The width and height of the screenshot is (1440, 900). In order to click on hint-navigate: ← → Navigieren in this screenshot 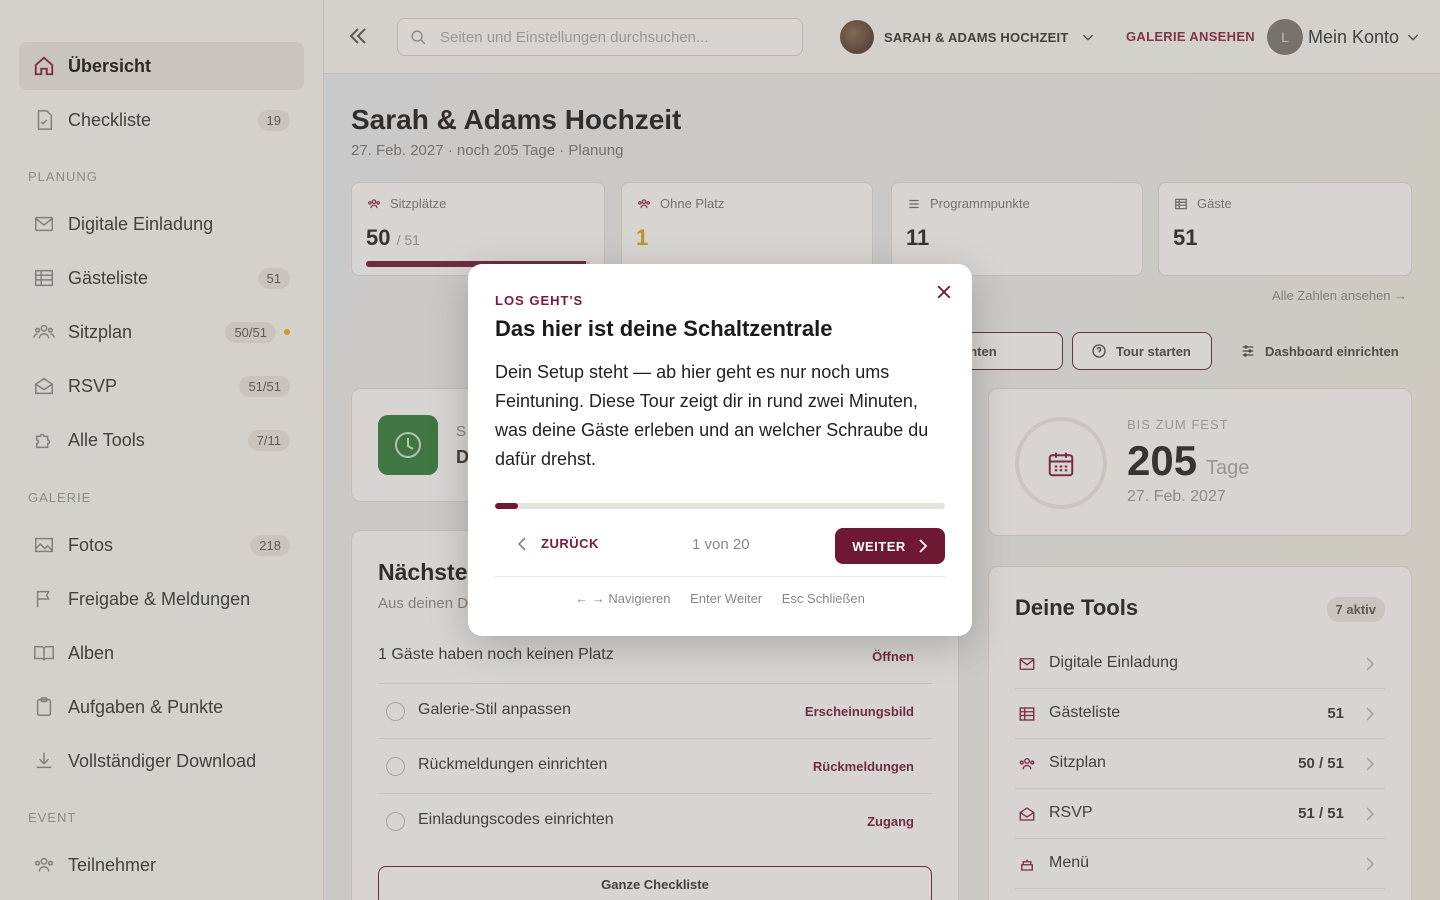, I will do `click(623, 598)`.